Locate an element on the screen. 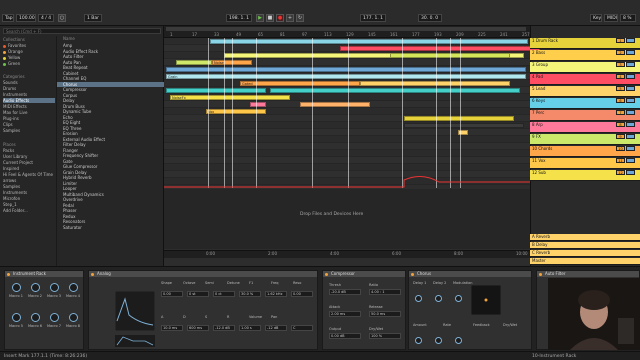  track-header: 11 Vox 11 is located at coordinates (585, 163).